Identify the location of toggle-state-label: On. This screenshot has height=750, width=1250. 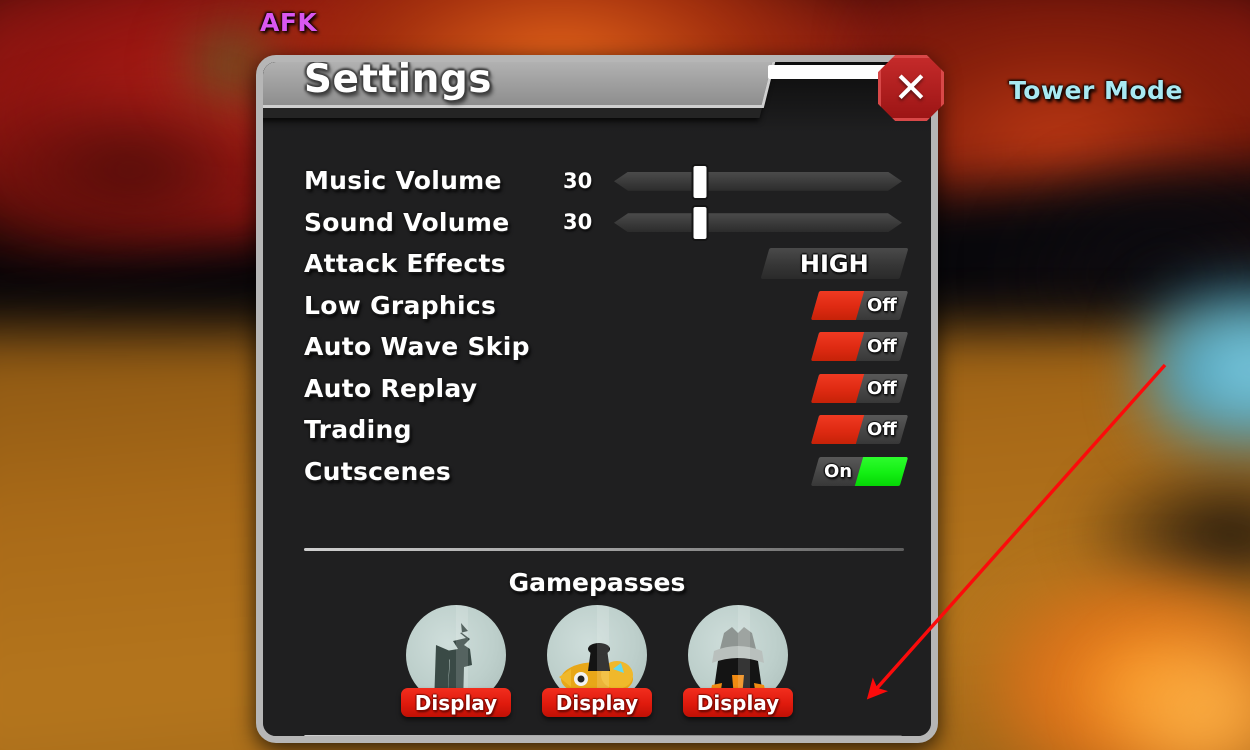
(838, 471).